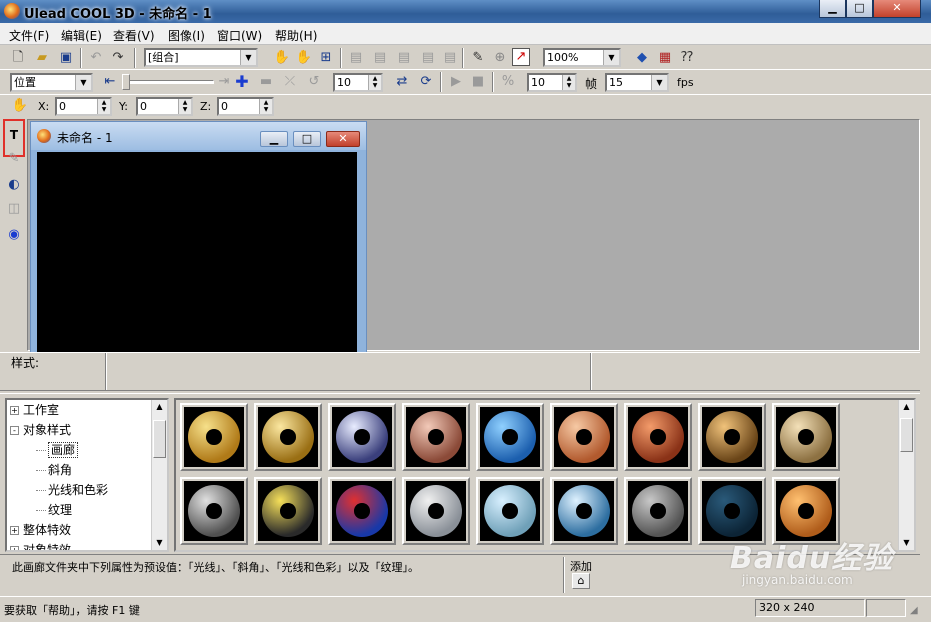  What do you see at coordinates (552, 82) in the screenshot?
I see `frame-count-input: 10 ▲ ▼` at bounding box center [552, 82].